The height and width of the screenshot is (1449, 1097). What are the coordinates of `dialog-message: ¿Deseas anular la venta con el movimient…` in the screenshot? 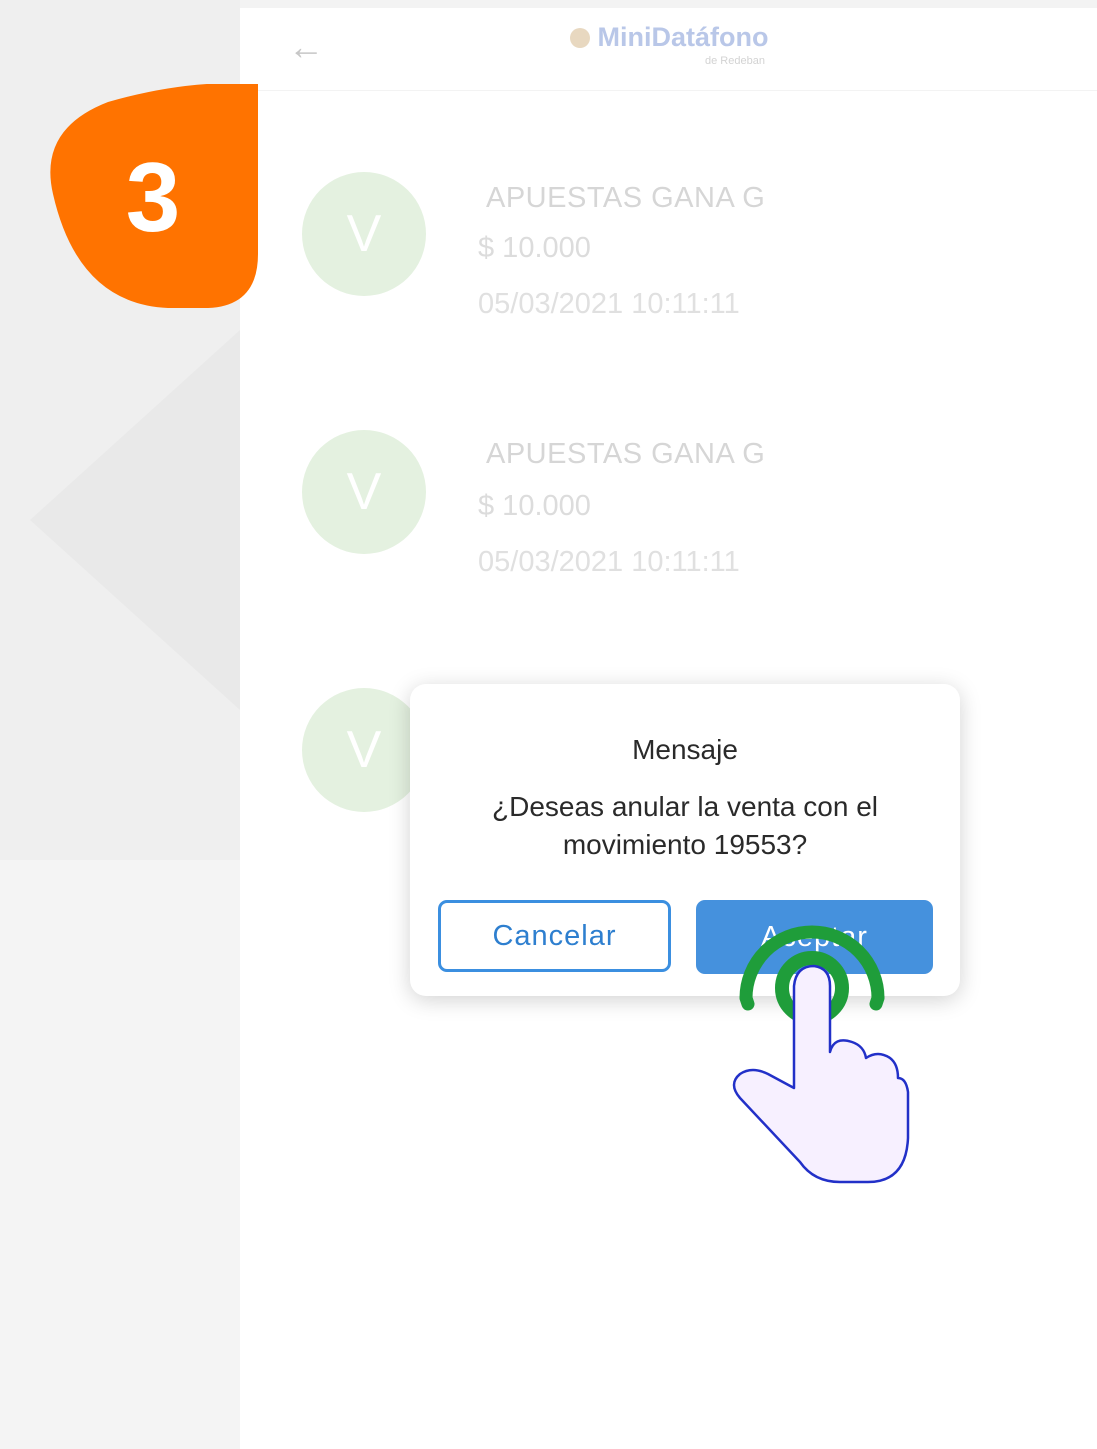 It's located at (685, 825).